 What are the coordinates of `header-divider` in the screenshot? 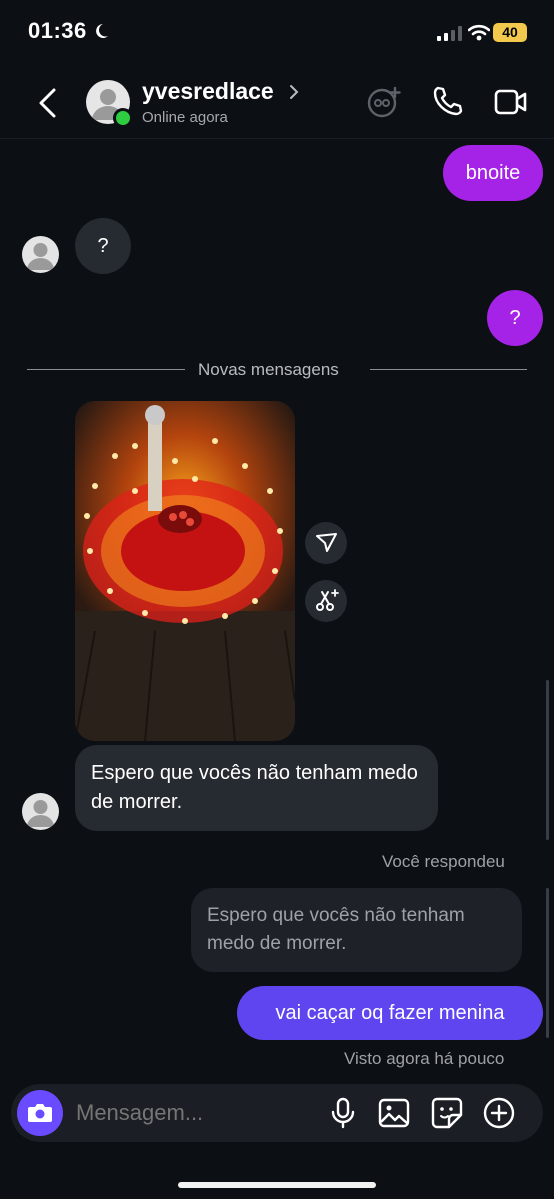 It's located at (277, 138).